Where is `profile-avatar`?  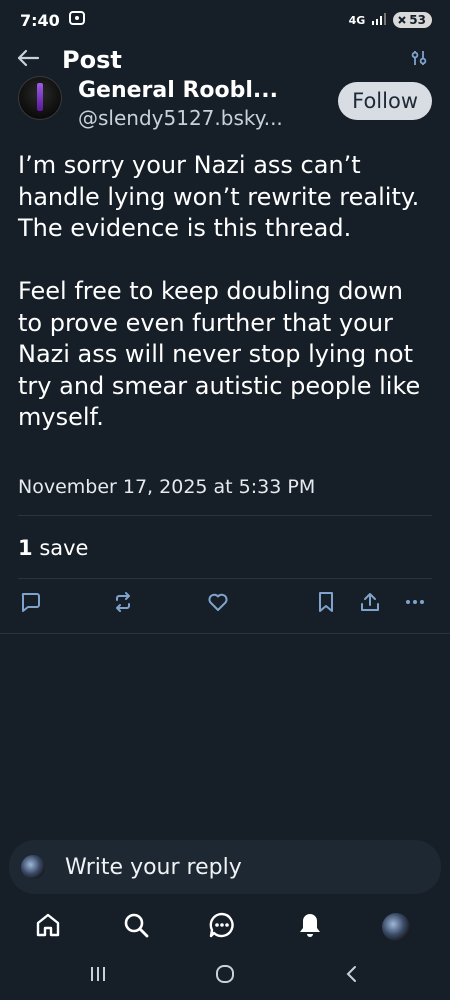 profile-avatar is located at coordinates (396, 927).